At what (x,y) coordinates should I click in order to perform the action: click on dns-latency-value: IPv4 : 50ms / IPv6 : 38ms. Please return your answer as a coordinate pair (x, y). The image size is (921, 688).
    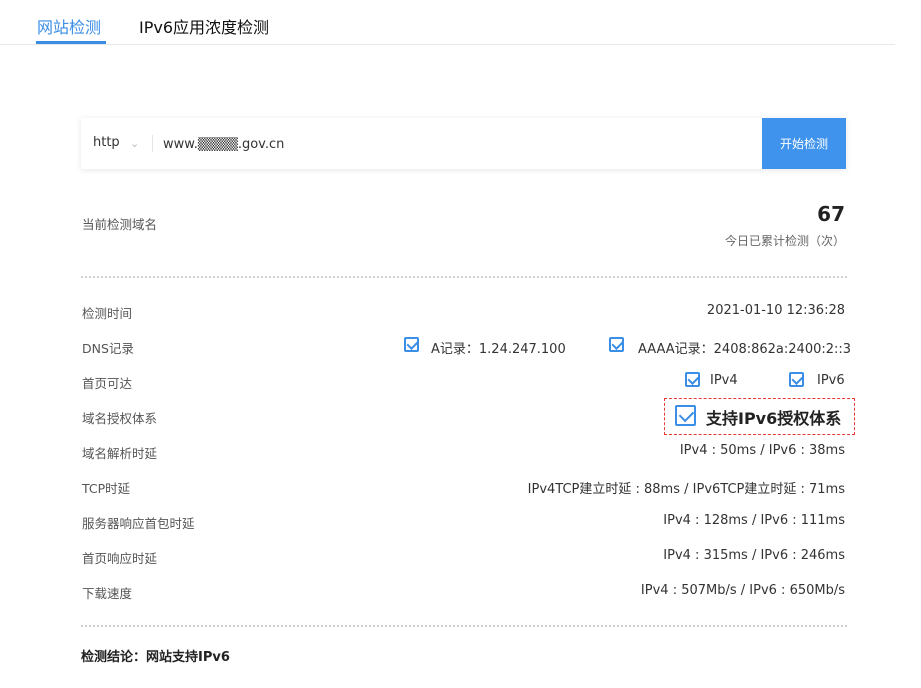
    Looking at the image, I should click on (762, 450).